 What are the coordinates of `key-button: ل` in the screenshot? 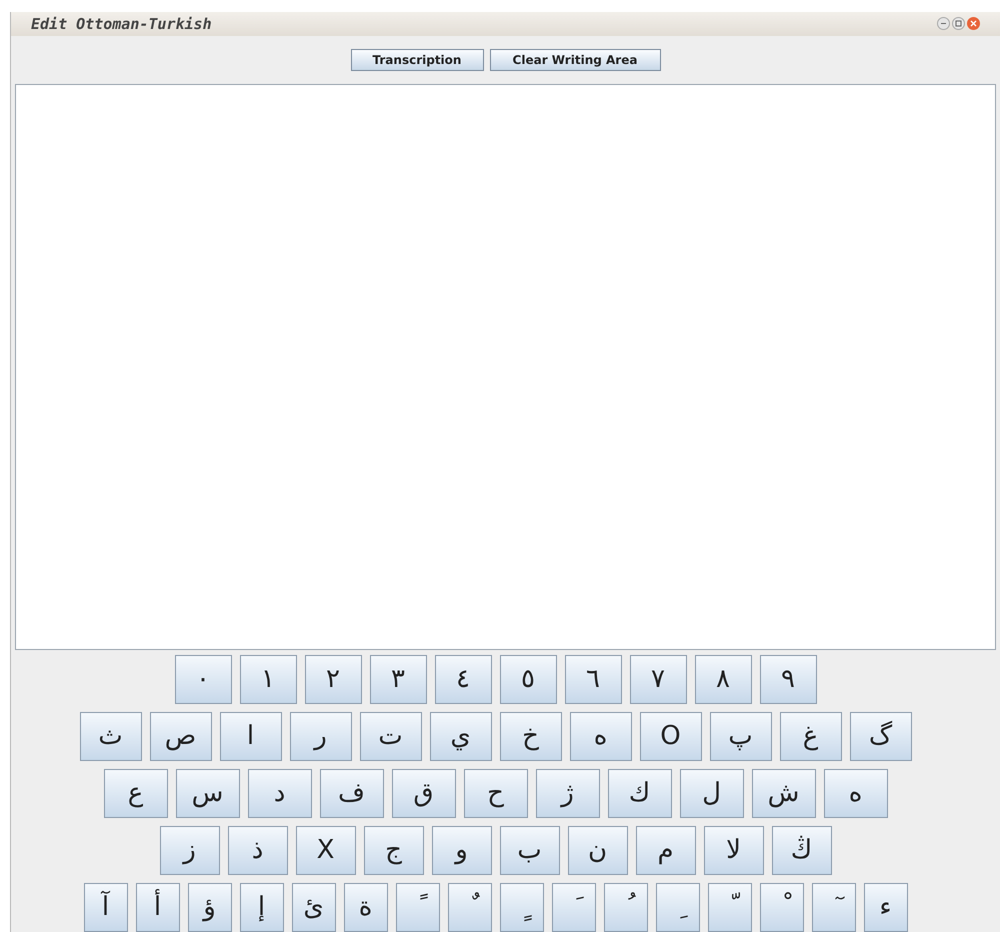 It's located at (712, 793).